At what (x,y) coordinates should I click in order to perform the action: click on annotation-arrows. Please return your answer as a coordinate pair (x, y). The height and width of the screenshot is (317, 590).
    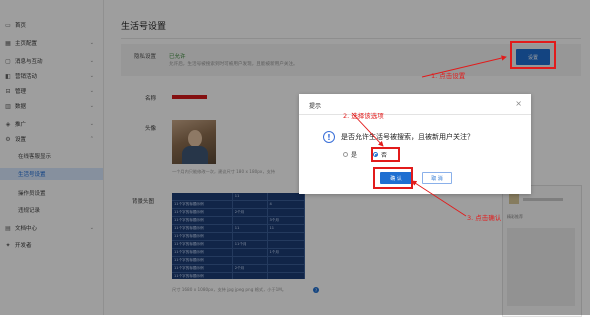
    Looking at the image, I should click on (429, 136).